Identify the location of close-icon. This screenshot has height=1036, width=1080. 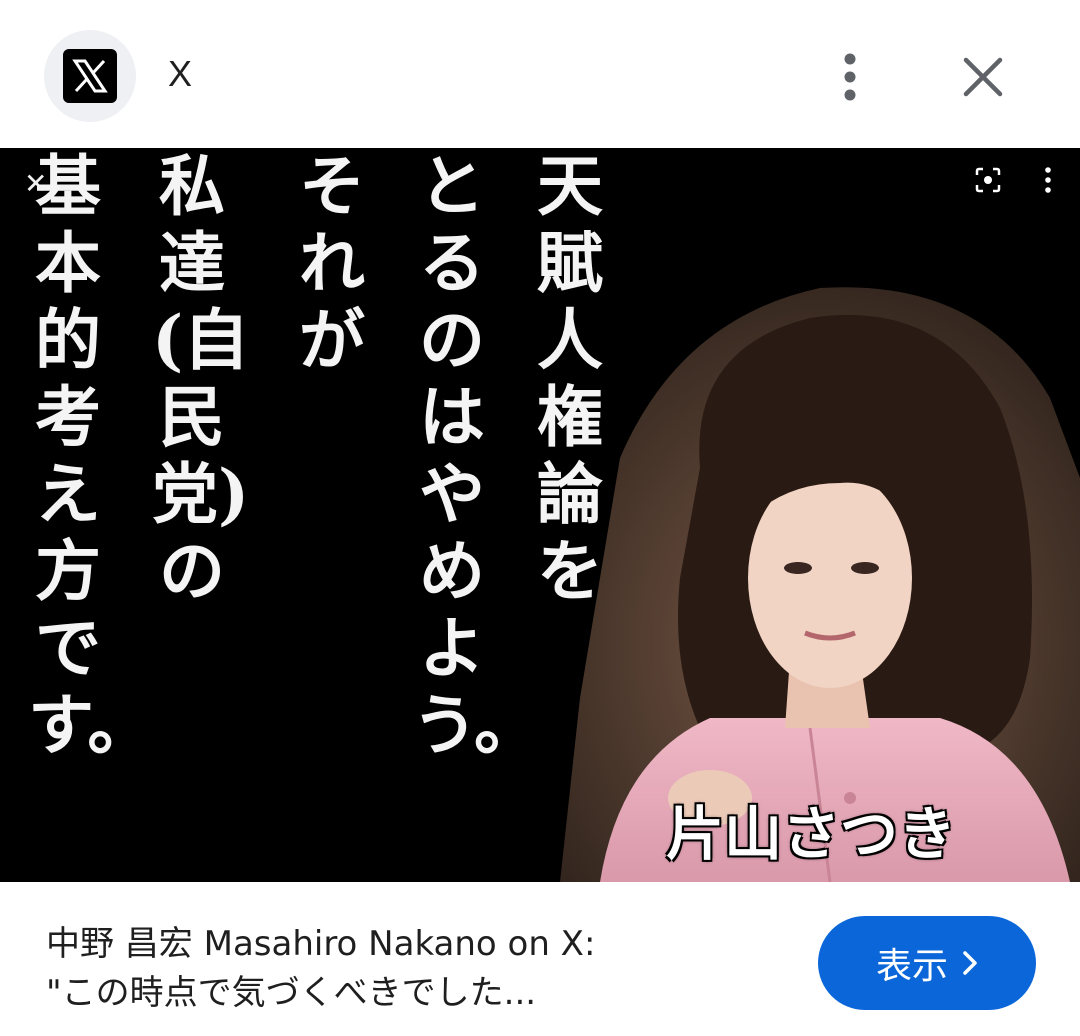
(983, 77).